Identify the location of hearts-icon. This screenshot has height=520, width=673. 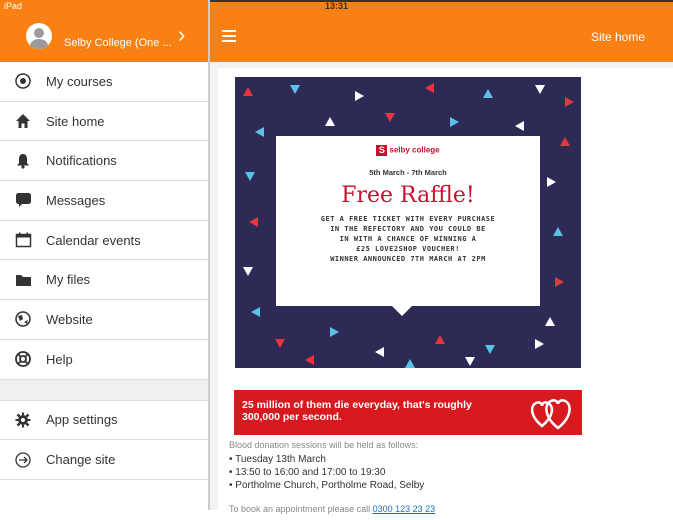
(551, 414).